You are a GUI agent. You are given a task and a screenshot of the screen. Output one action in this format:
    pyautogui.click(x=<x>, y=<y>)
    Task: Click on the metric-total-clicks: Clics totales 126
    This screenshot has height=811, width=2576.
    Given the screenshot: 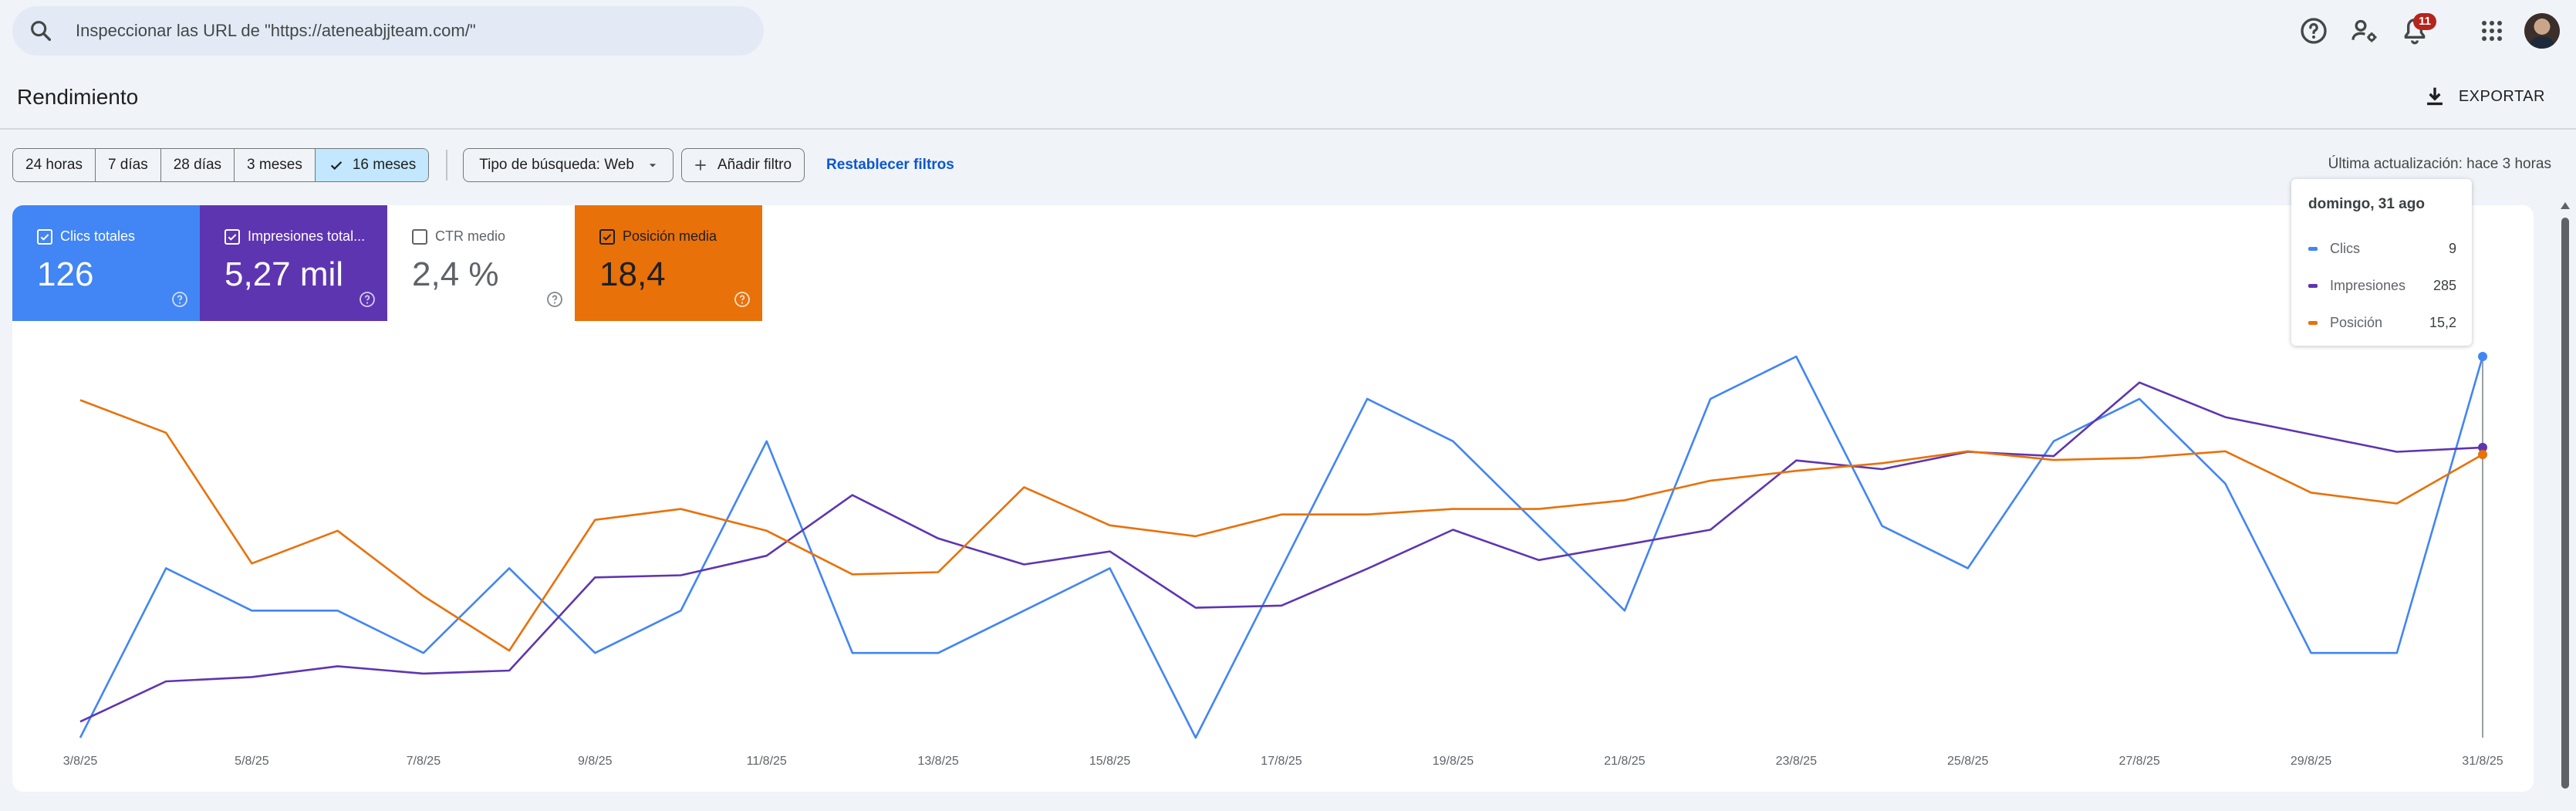 What is the action you would take?
    pyautogui.click(x=106, y=263)
    